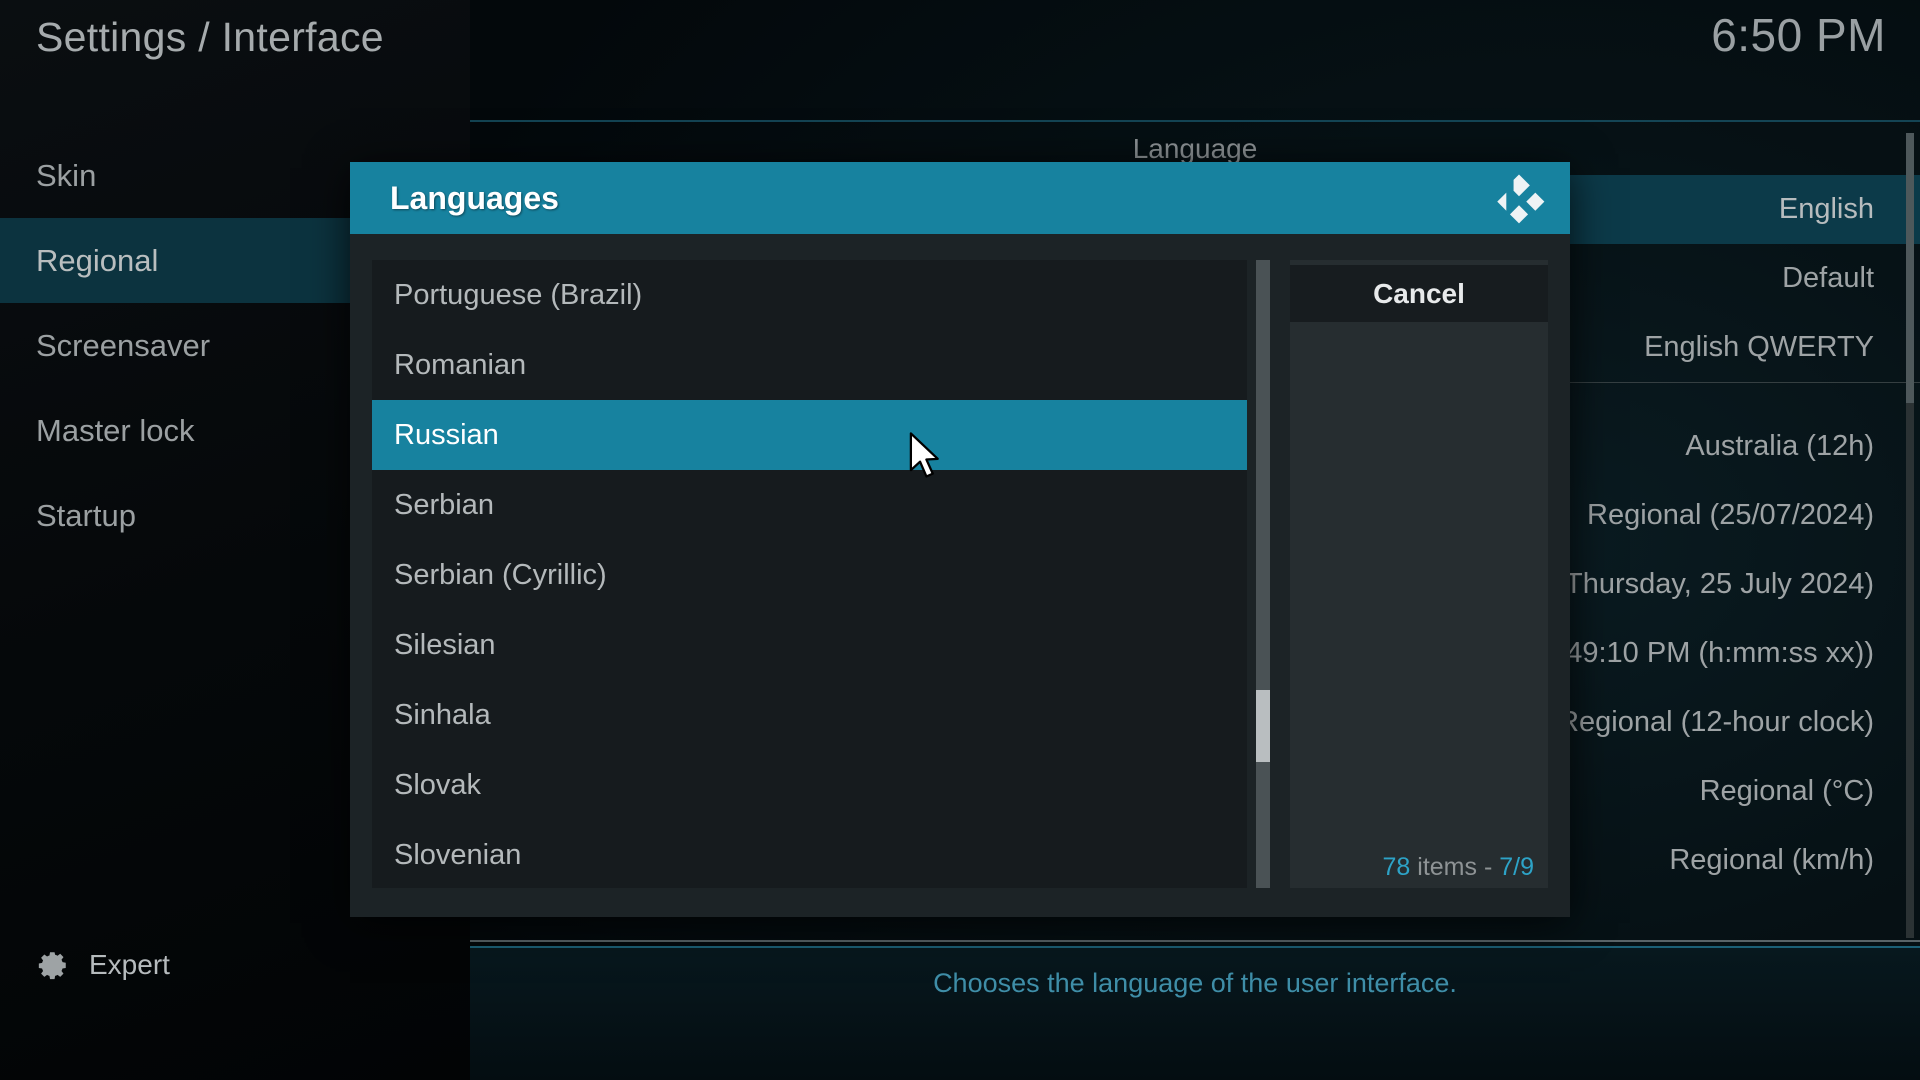 The height and width of the screenshot is (1080, 1920). I want to click on list-item-label: Portuguese (Brazil), so click(518, 294).